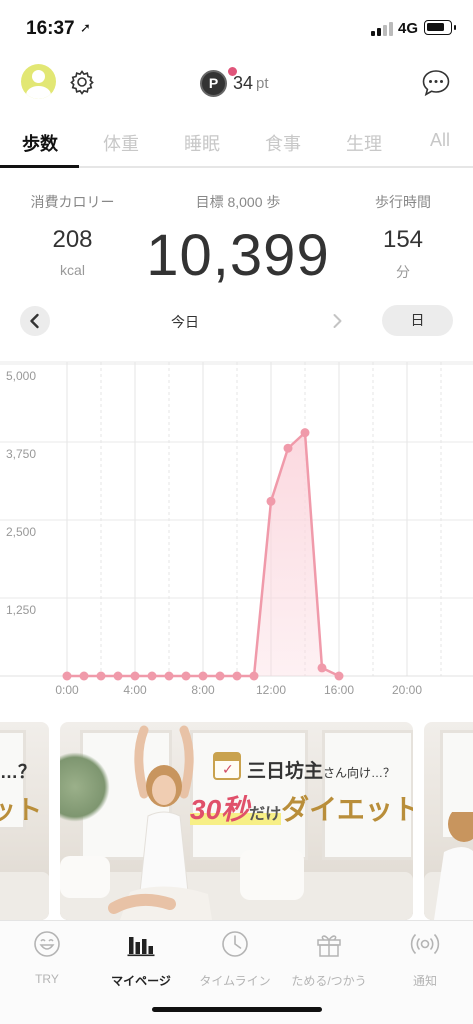 The height and width of the screenshot is (1024, 473). I want to click on tabbar-timeline: タイムライン, so click(235, 959).